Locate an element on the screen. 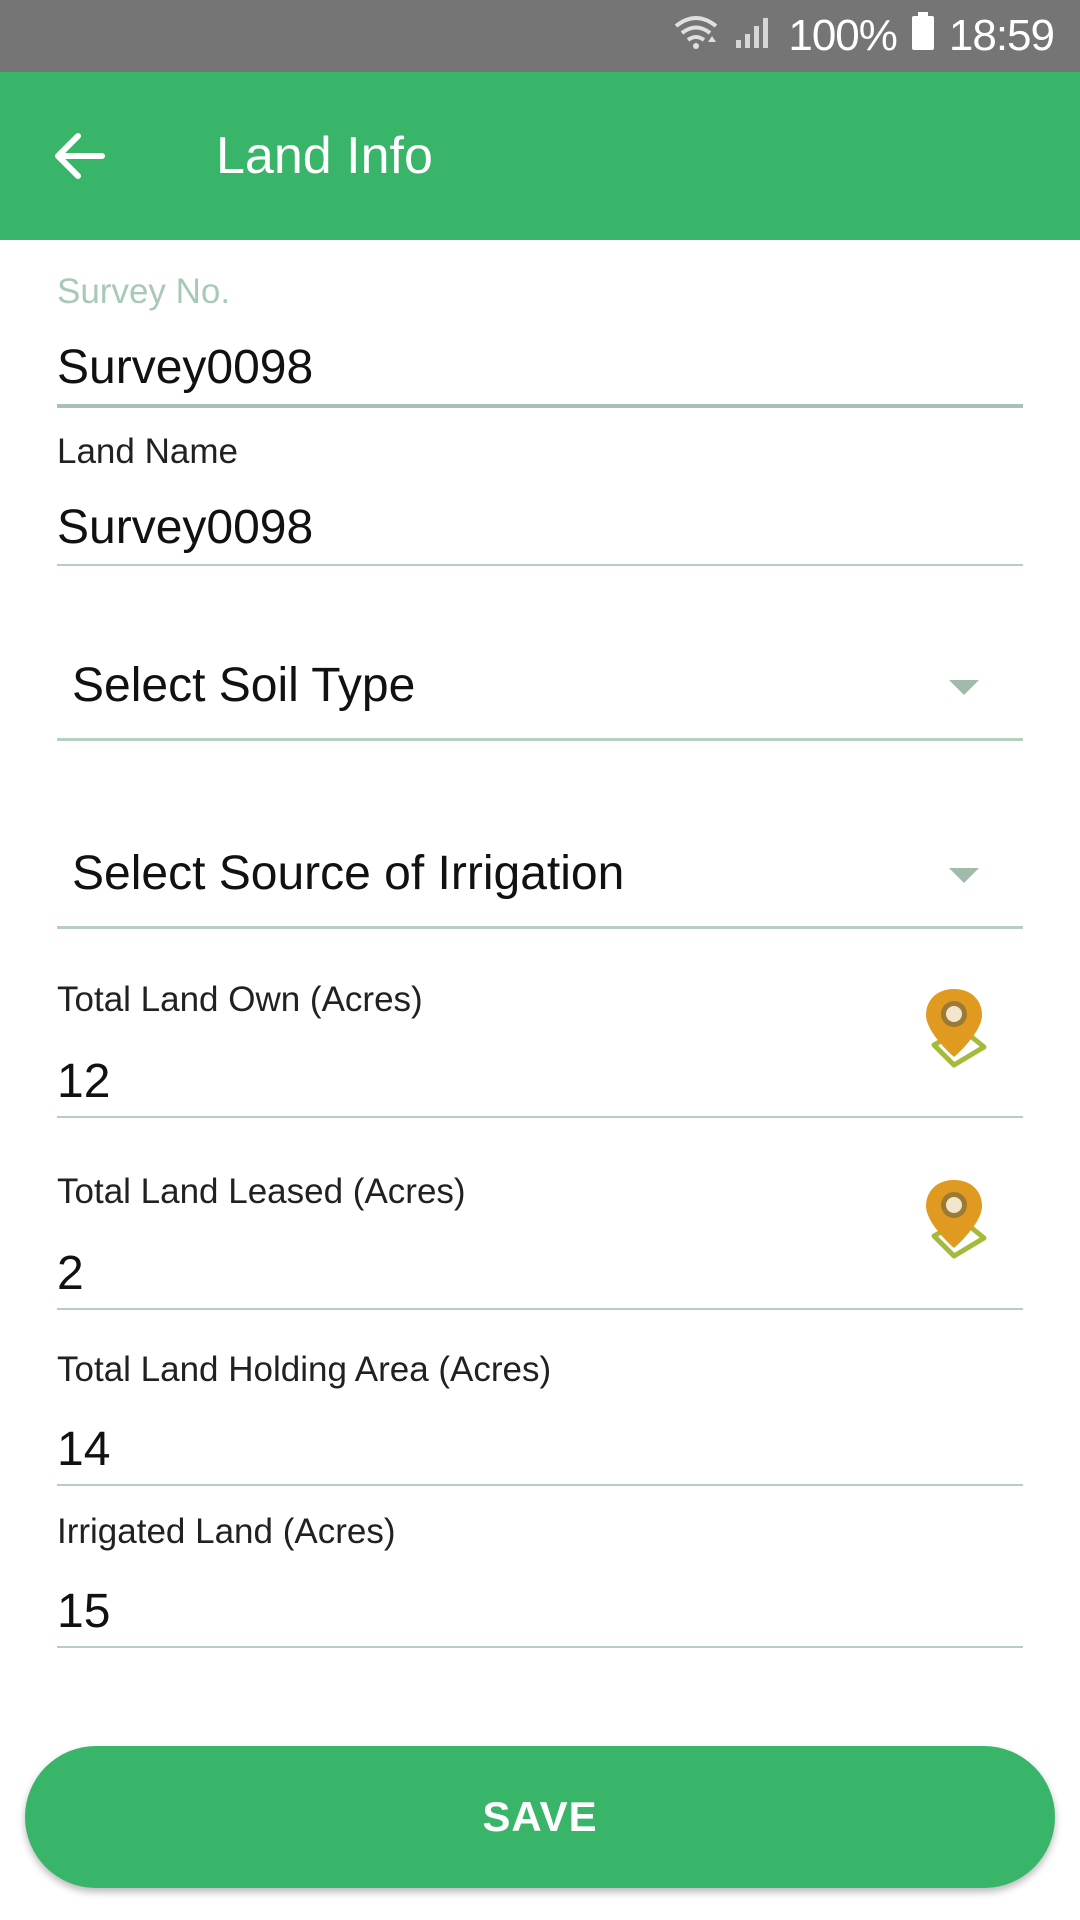 The image size is (1080, 1920). irrigated-land-field: Irrigated Land (Acres) 15 is located at coordinates (540, 1582).